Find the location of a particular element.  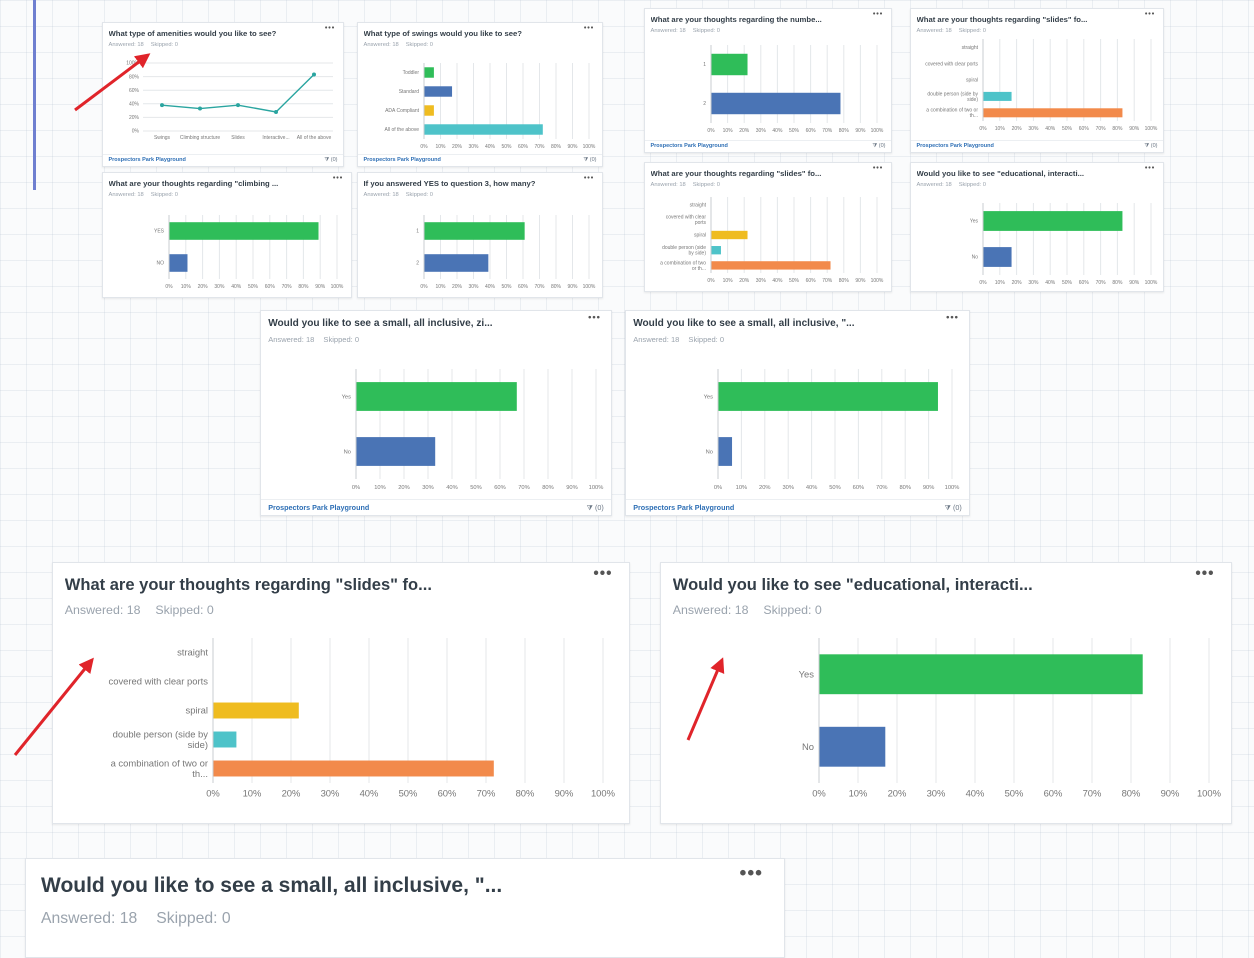

skipped-count: Skipped: 0 is located at coordinates (193, 918).